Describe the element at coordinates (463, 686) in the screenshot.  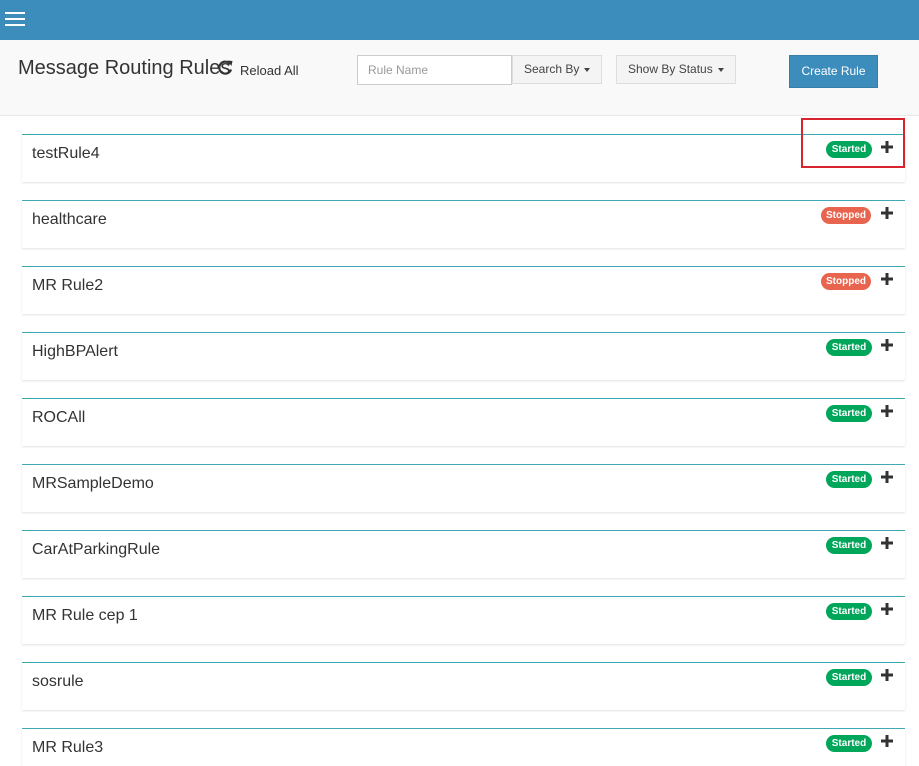
I see `rule-card: sosrule Started` at that location.